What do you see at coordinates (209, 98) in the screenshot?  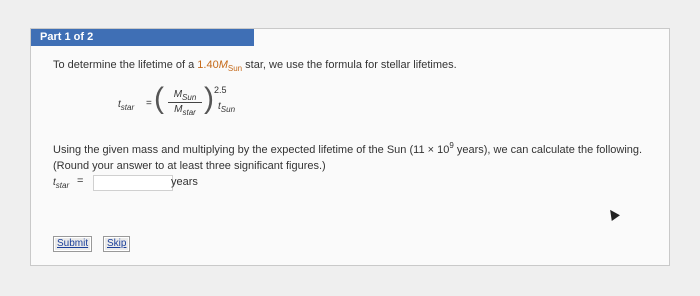 I see `right-paren: )` at bounding box center [209, 98].